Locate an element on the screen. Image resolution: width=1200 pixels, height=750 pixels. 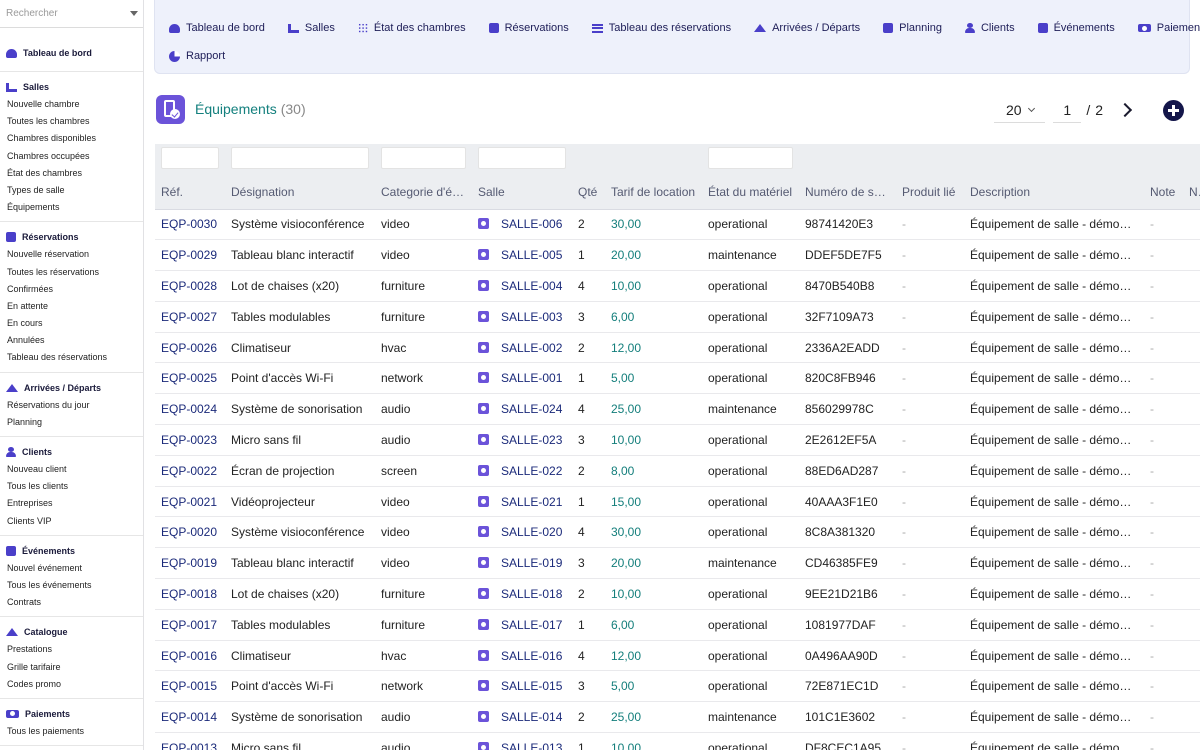
sidebar-item: Toutes les réservations is located at coordinates (71, 272).